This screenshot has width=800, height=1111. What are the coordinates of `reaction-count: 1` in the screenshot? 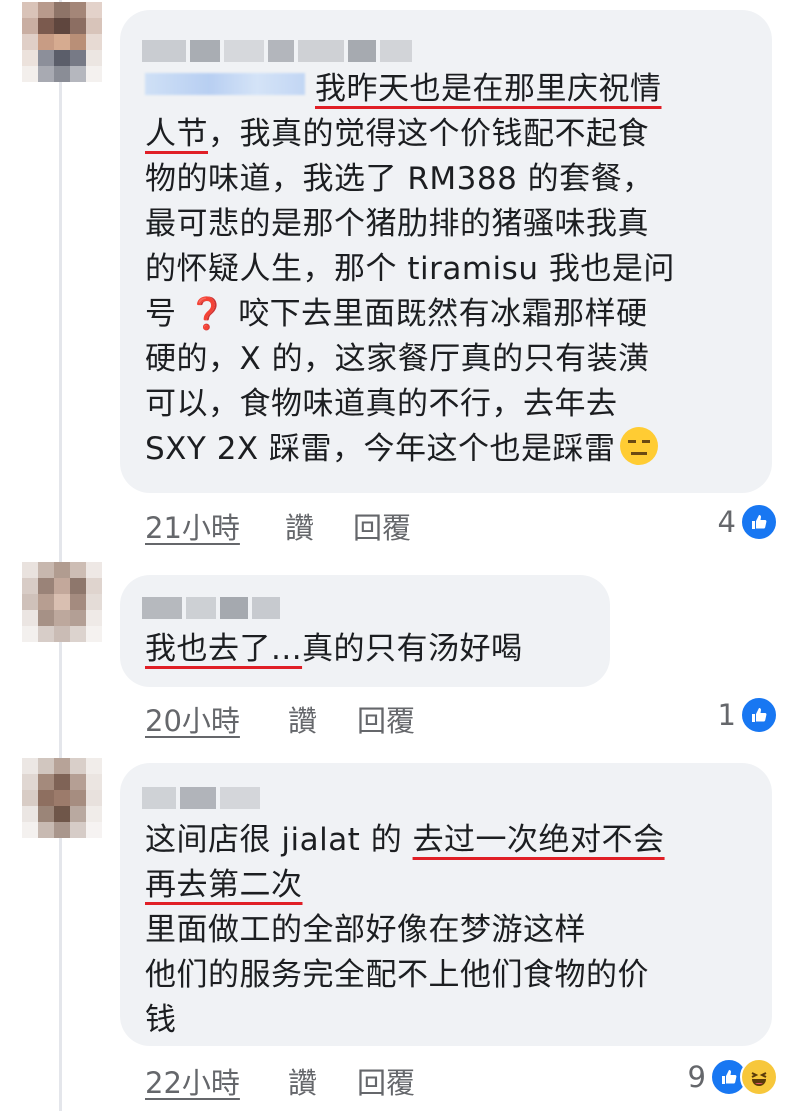 It's located at (726, 715).